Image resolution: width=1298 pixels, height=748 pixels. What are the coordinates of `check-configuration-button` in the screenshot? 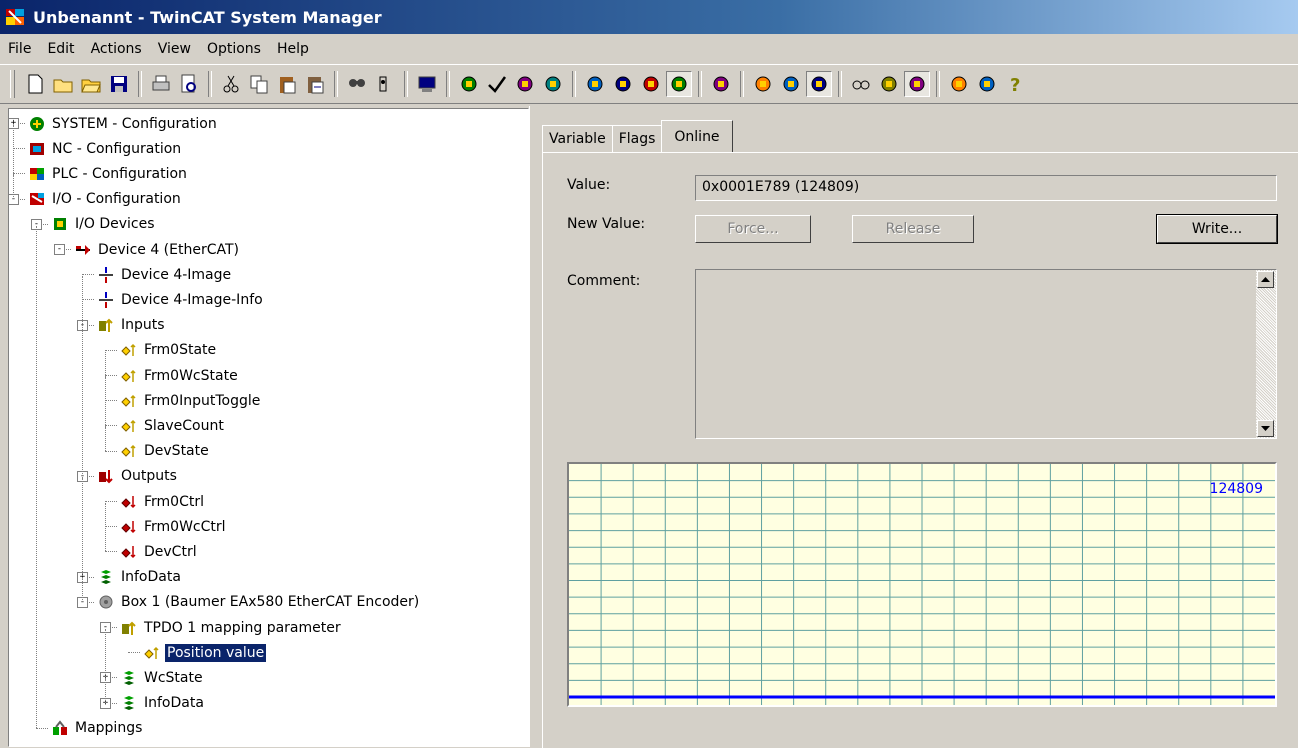 It's located at (497, 84).